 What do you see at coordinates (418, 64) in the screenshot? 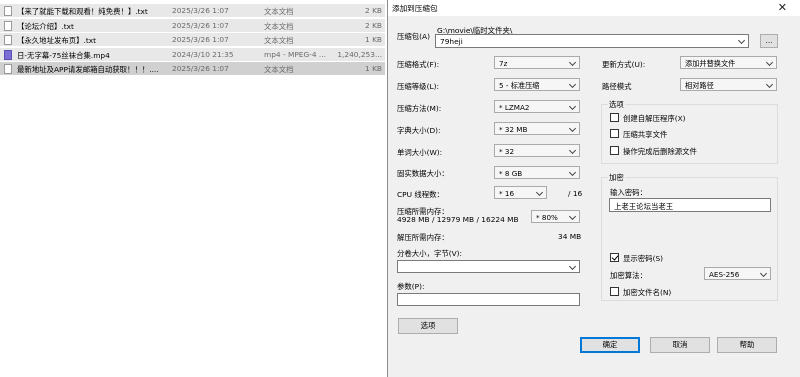
I see `format-label: 压缩格式(F):` at bounding box center [418, 64].